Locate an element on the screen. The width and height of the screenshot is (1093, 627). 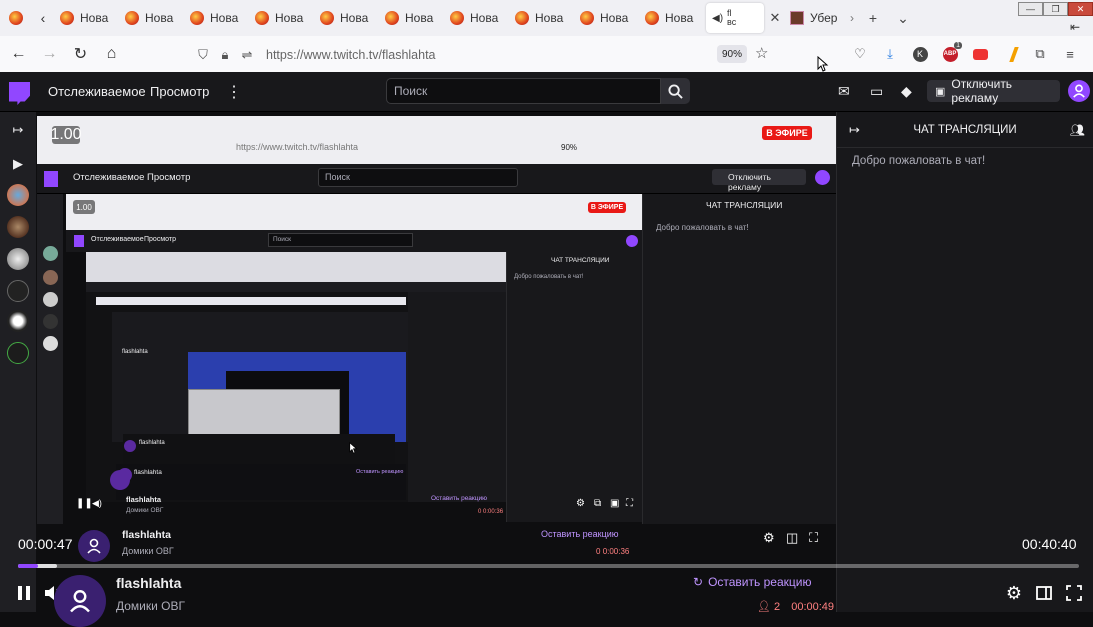
nested-browser-chrome is located at coordinates (436, 140).